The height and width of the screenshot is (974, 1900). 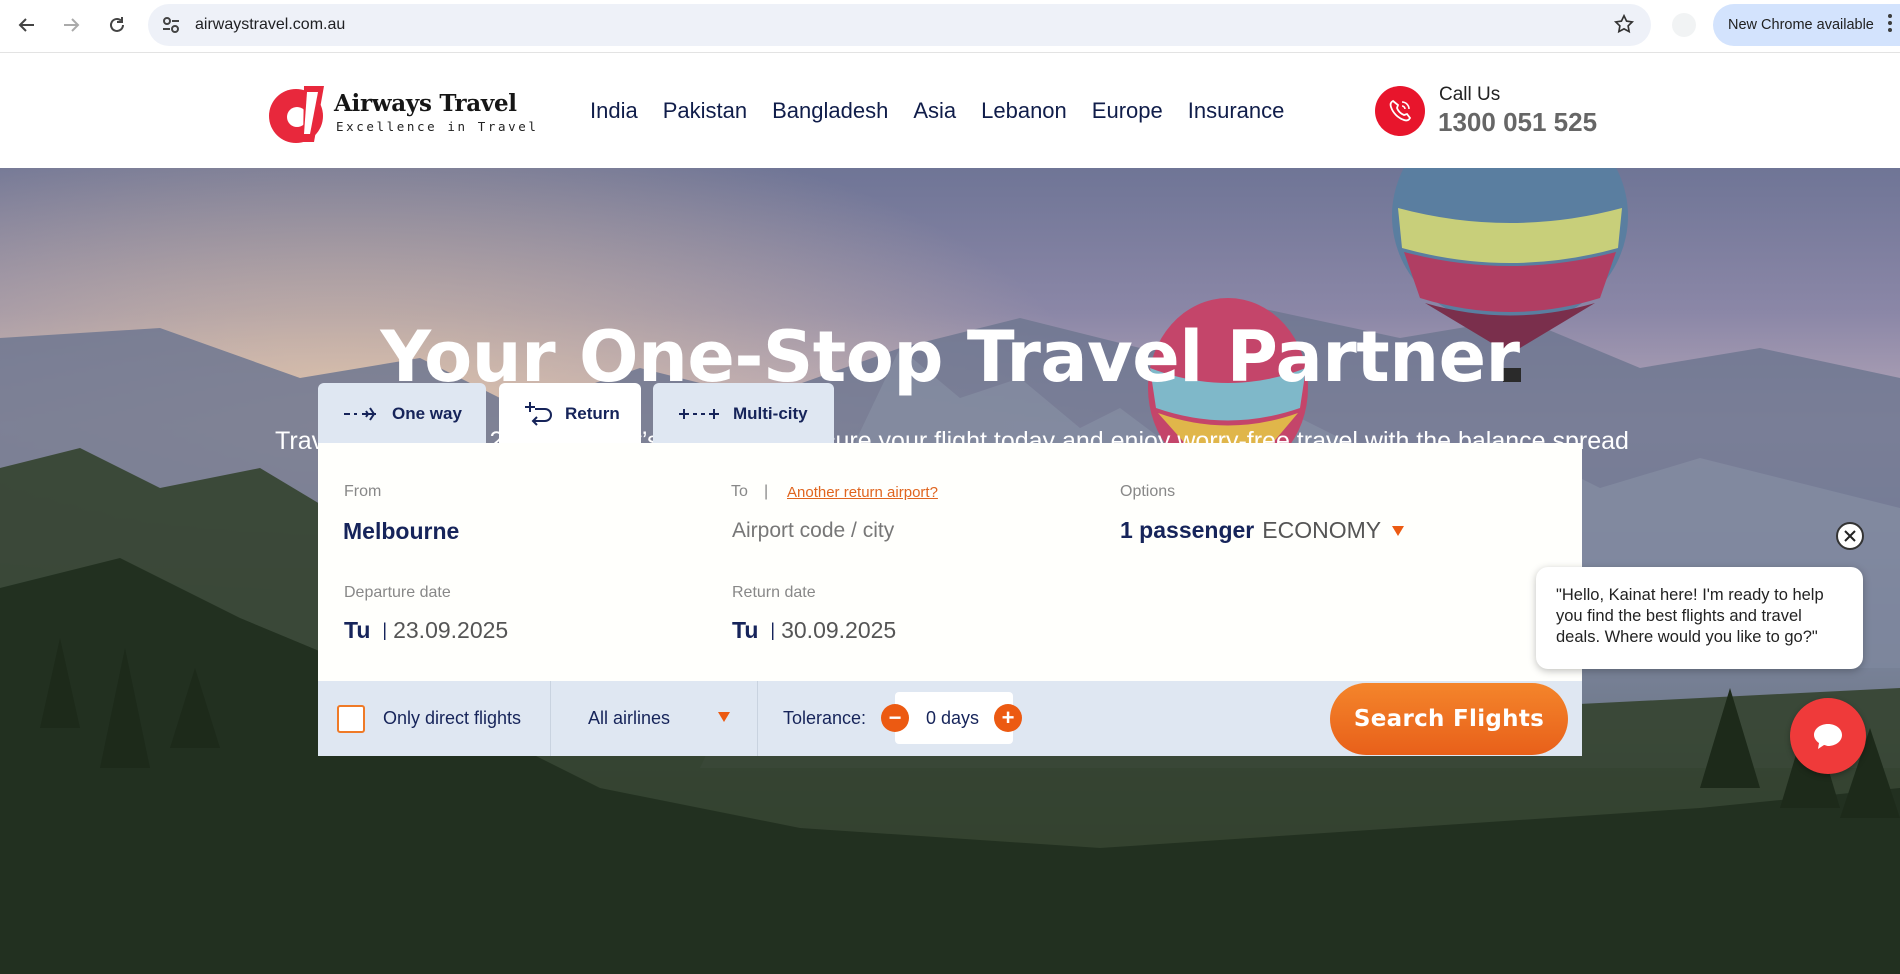 What do you see at coordinates (953, 718) in the screenshot?
I see `tolerance-value: 0 days` at bounding box center [953, 718].